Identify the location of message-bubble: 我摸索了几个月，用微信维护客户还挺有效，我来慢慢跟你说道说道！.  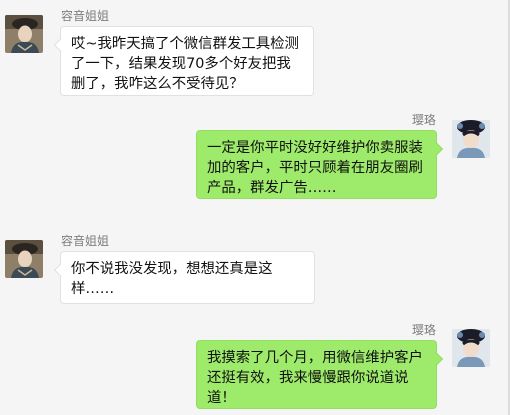
(320, 374).